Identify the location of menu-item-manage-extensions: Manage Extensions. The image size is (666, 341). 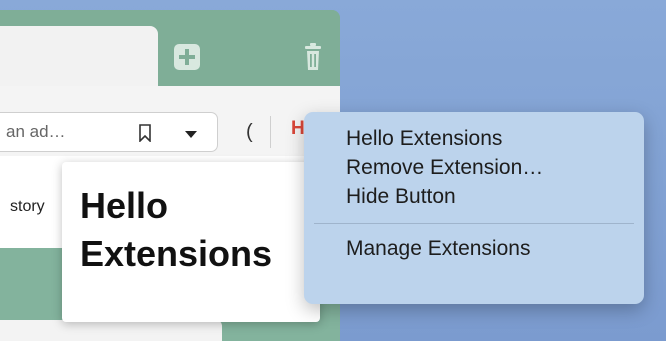
(474, 248).